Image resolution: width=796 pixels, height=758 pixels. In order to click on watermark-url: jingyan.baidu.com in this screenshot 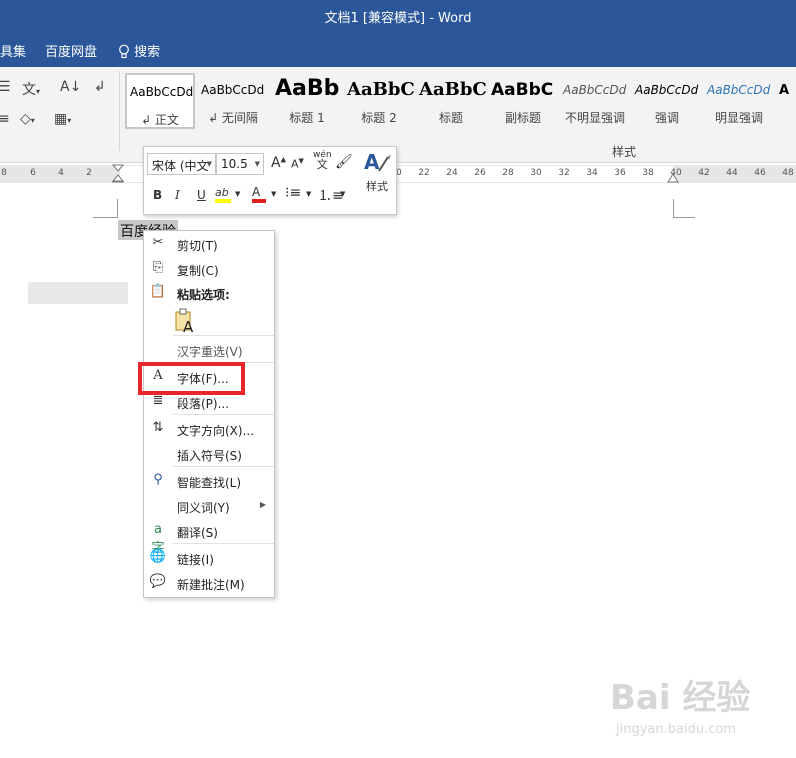, I will do `click(676, 729)`.